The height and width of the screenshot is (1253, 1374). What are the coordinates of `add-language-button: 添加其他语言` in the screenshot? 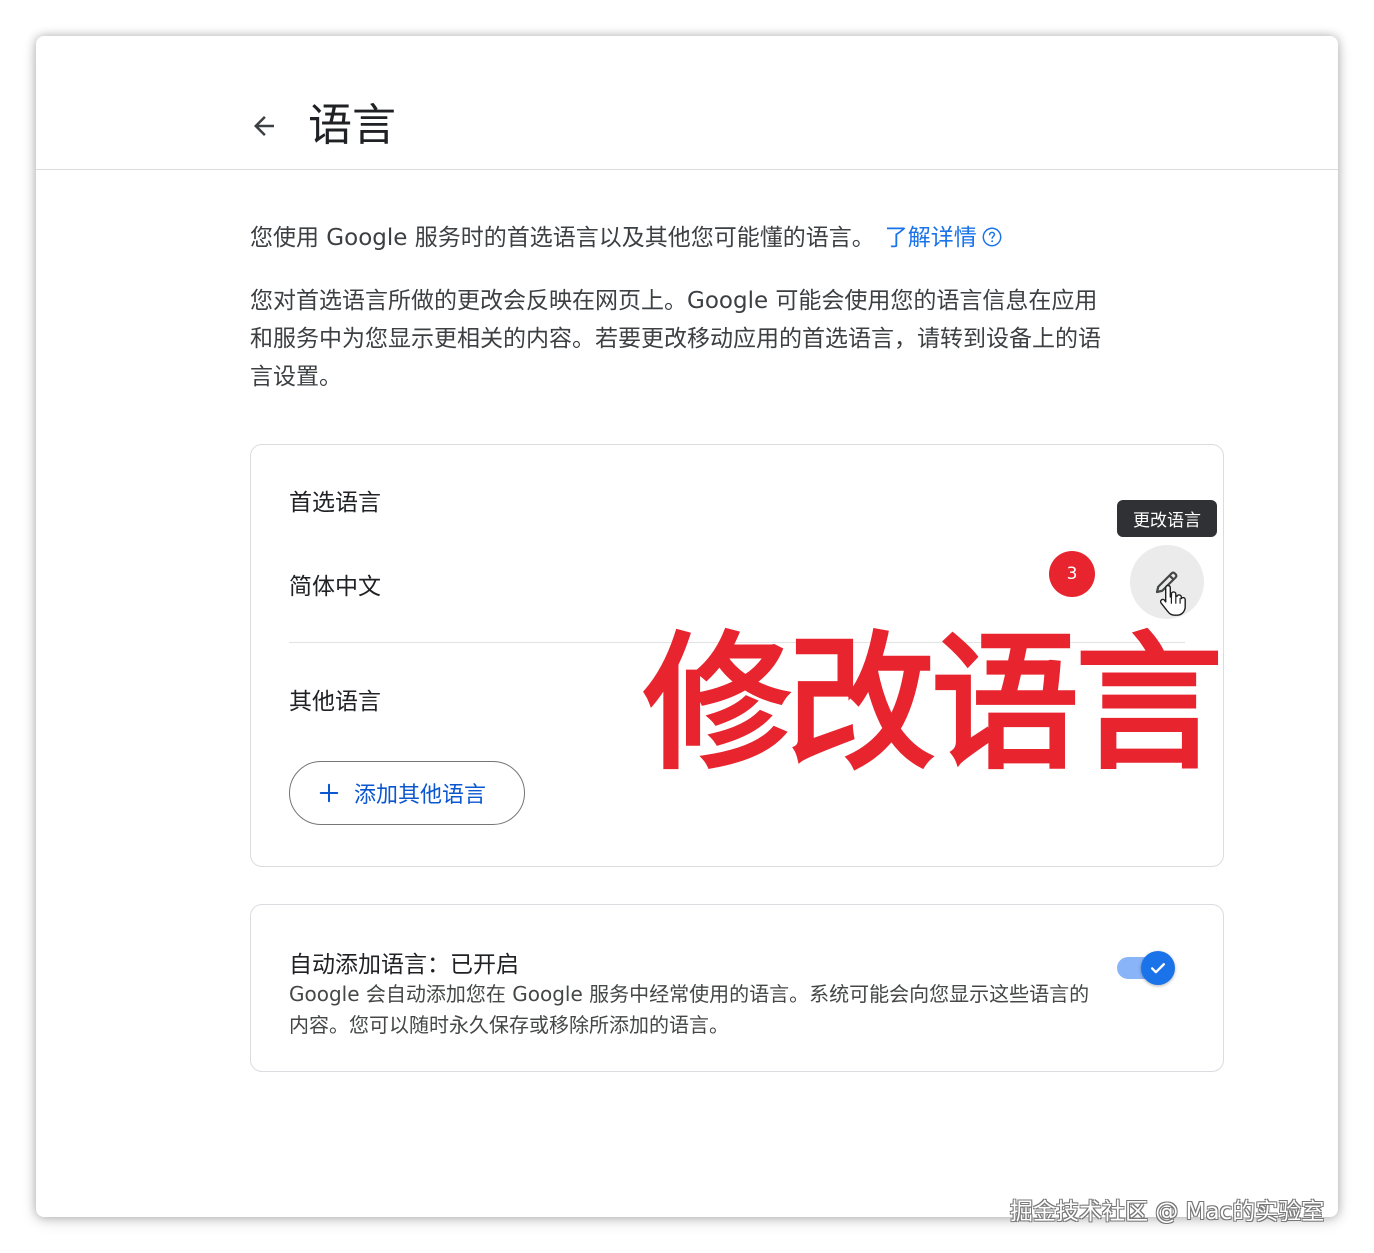 It's located at (407, 793).